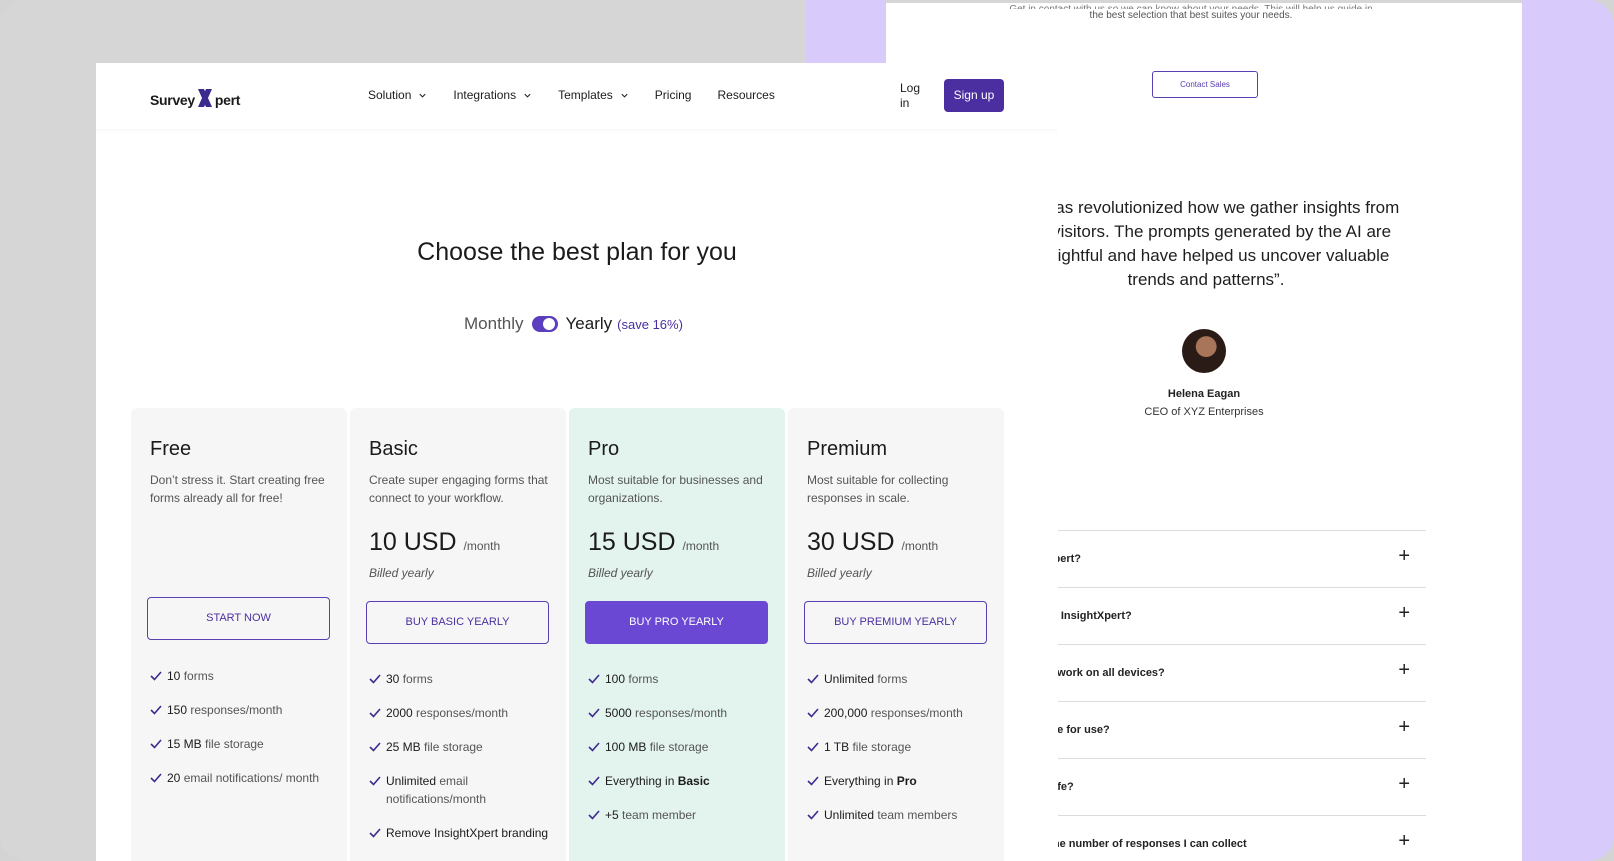  What do you see at coordinates (1568, 430) in the screenshot?
I see `lavender-band-right` at bounding box center [1568, 430].